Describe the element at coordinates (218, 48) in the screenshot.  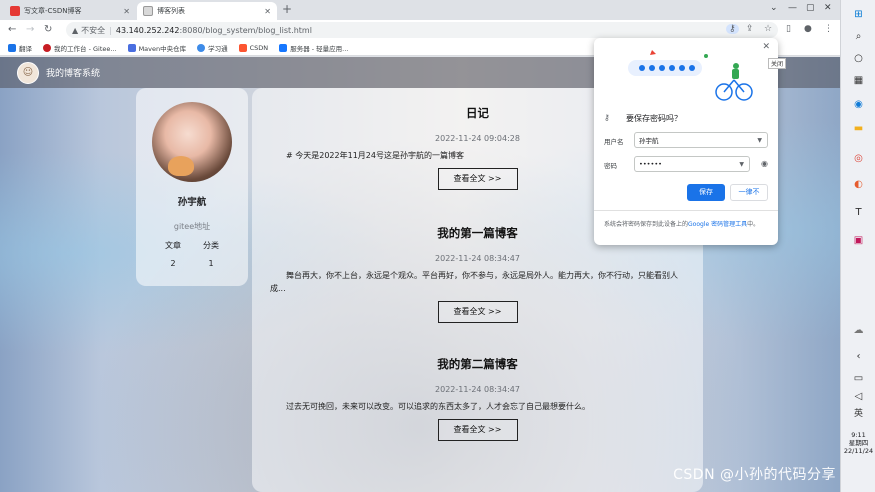
I see `bookmark-label: 学习通` at that location.